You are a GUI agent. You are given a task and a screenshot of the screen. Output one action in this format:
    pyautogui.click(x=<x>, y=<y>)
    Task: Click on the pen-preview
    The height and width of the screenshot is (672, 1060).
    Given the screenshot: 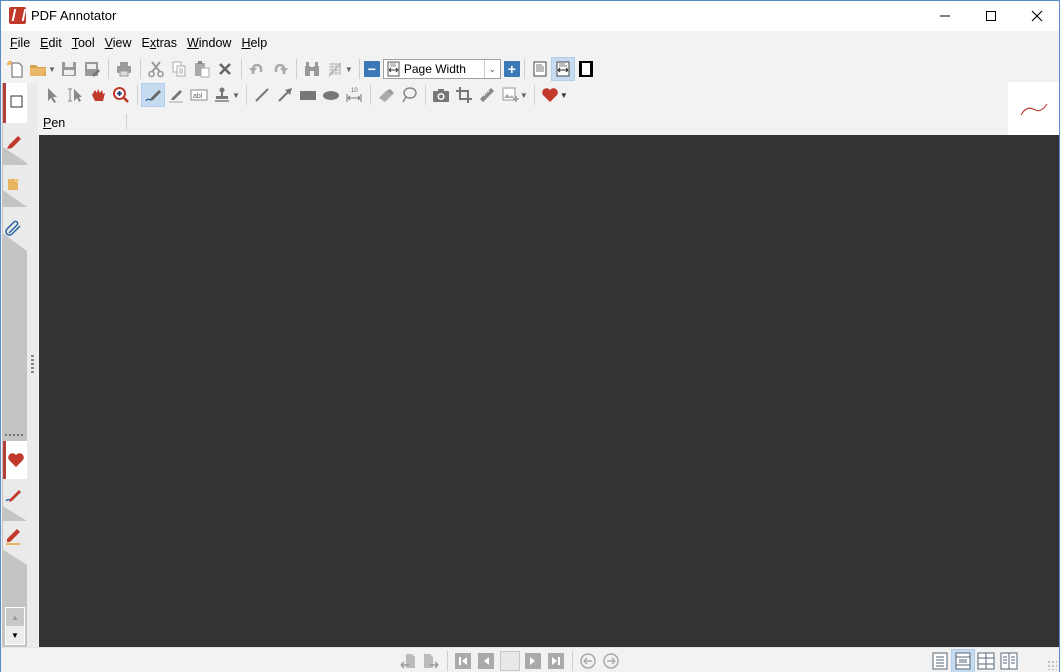 What is the action you would take?
    pyautogui.click(x=1033, y=108)
    